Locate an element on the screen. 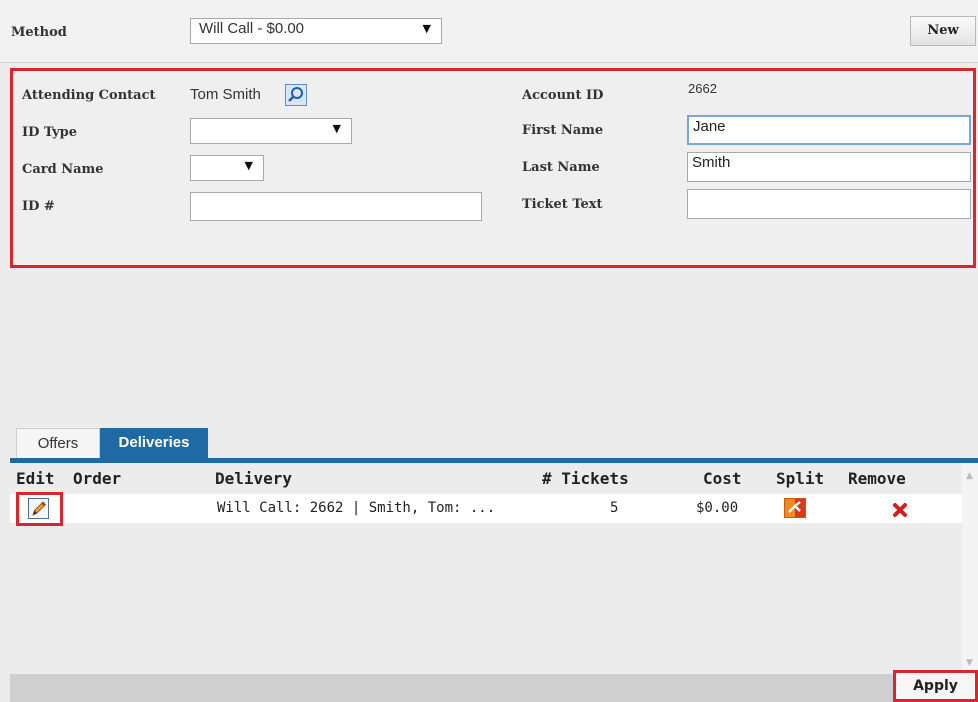 The height and width of the screenshot is (702, 978). split-icon is located at coordinates (795, 508).